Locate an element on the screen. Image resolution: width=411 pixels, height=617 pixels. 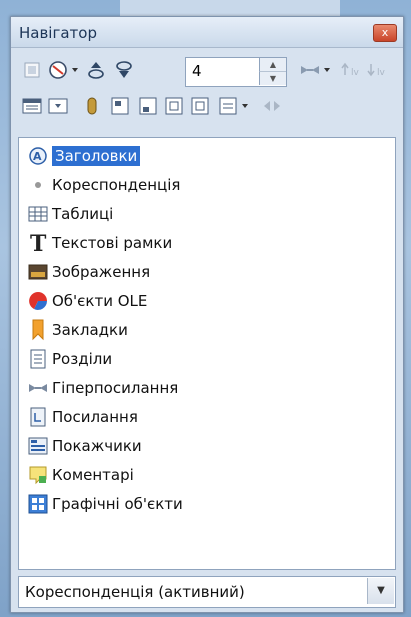
spin-down-button: ▼ is located at coordinates (272, 78).